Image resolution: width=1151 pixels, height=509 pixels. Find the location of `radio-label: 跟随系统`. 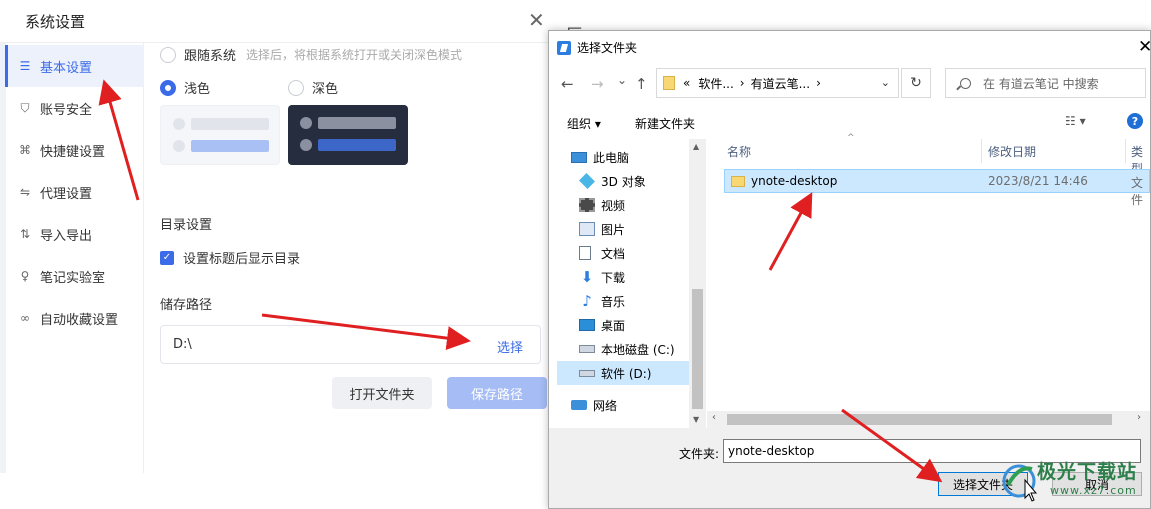

radio-label: 跟随系统 is located at coordinates (210, 56).